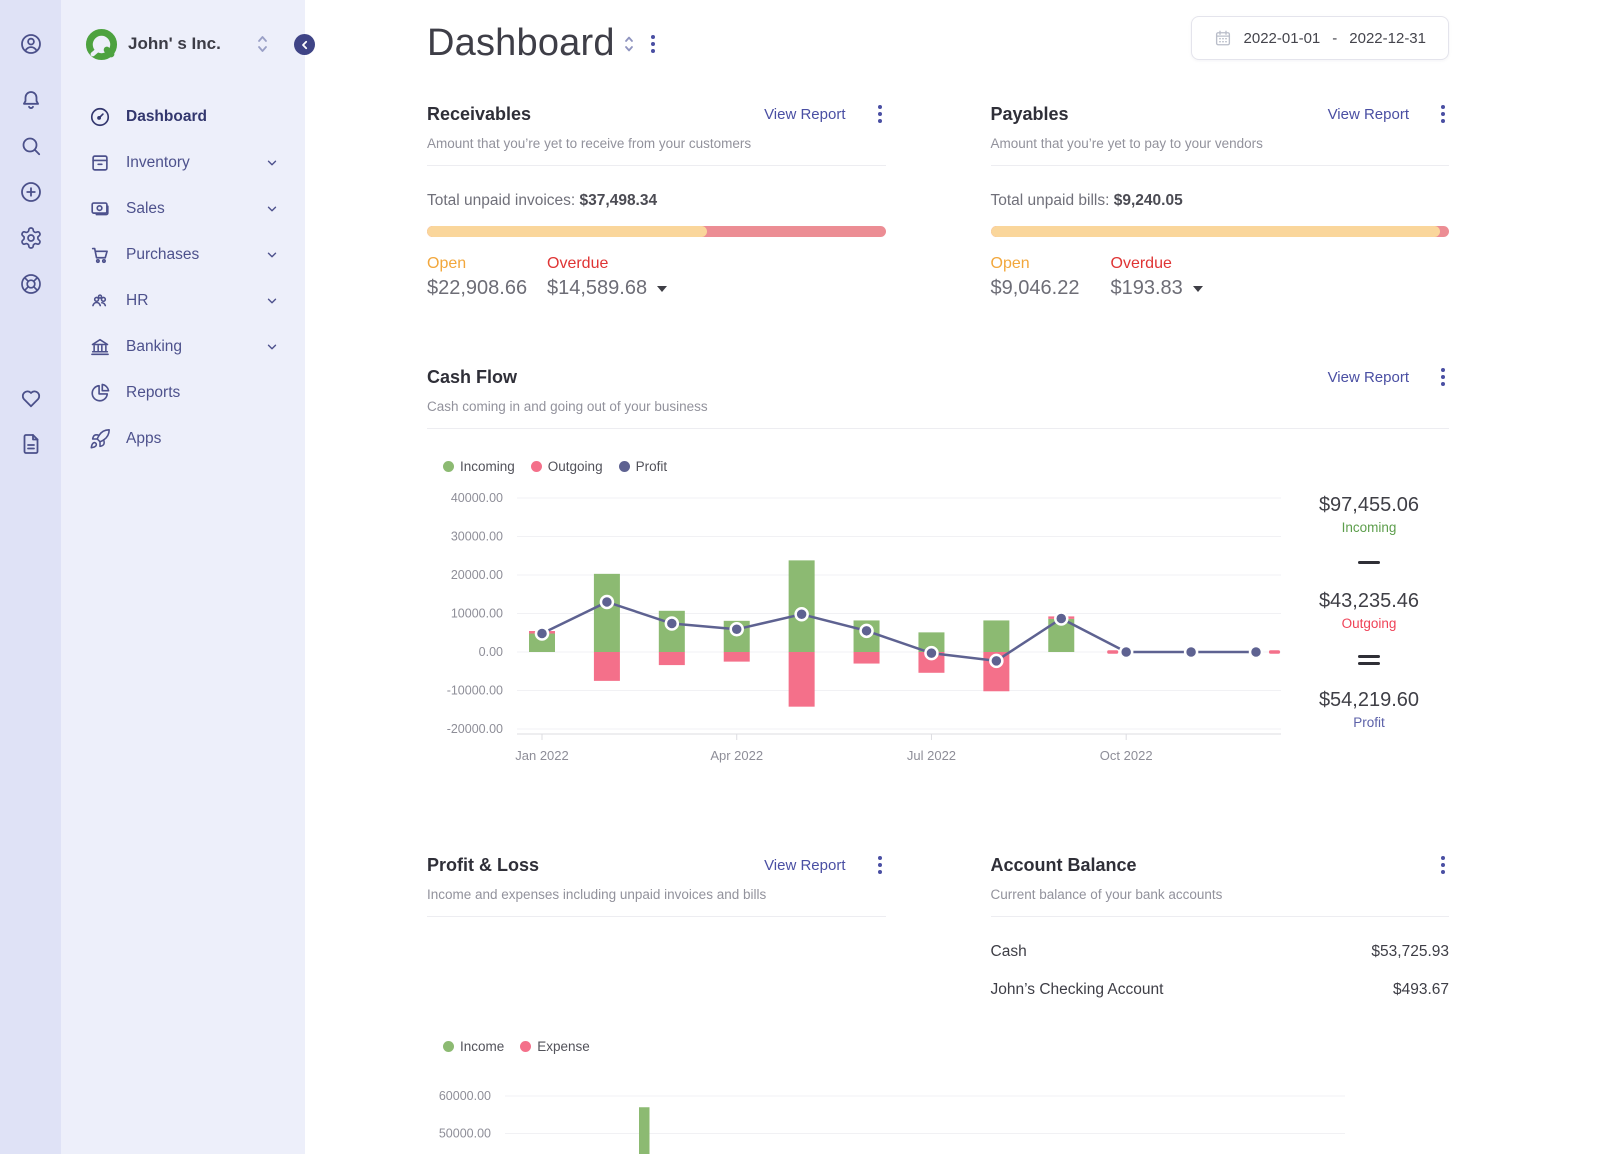 The image size is (1600, 1154). What do you see at coordinates (1368, 114) in the screenshot?
I see `payables-view-report-link: View Report` at bounding box center [1368, 114].